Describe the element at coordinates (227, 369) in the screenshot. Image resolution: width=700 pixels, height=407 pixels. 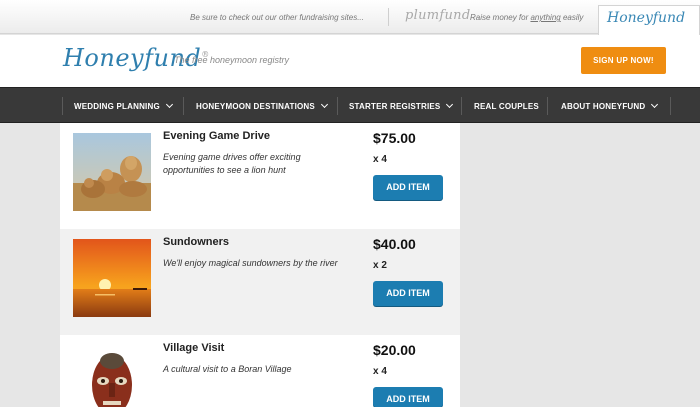
I see `item-description: A cultural visit to a Boran Village` at that location.